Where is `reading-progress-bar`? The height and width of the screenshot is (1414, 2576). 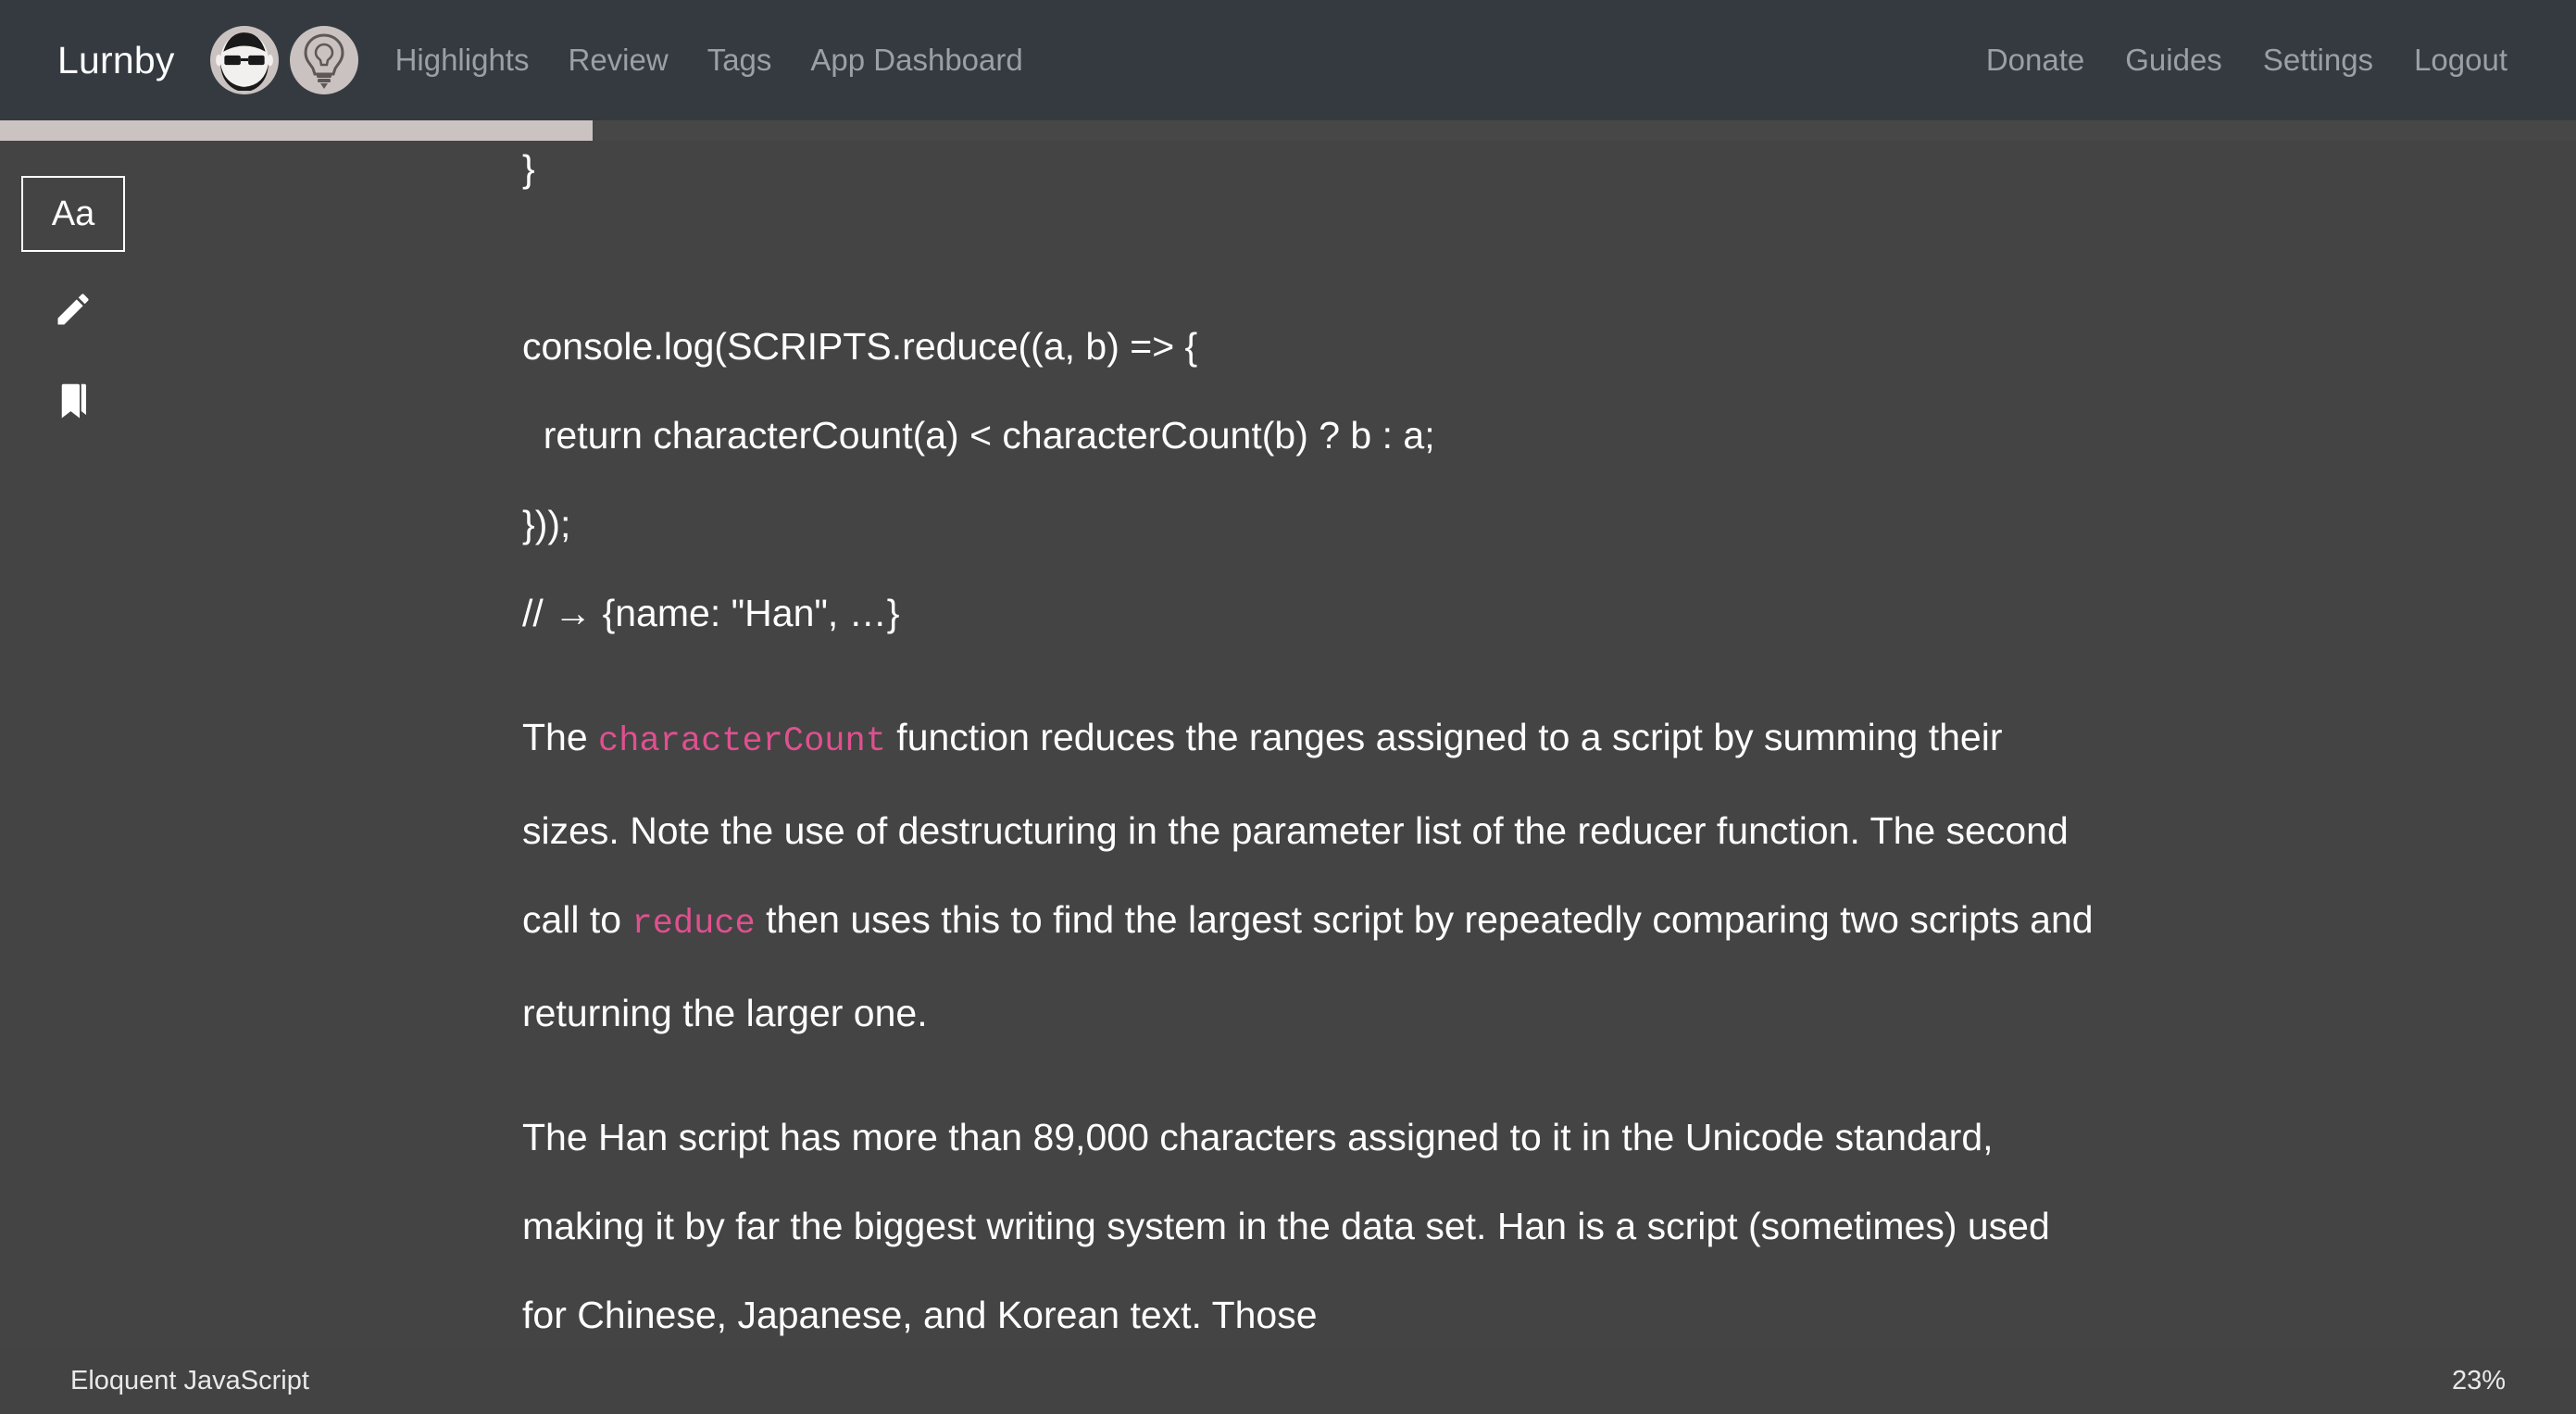 reading-progress-bar is located at coordinates (1288, 130).